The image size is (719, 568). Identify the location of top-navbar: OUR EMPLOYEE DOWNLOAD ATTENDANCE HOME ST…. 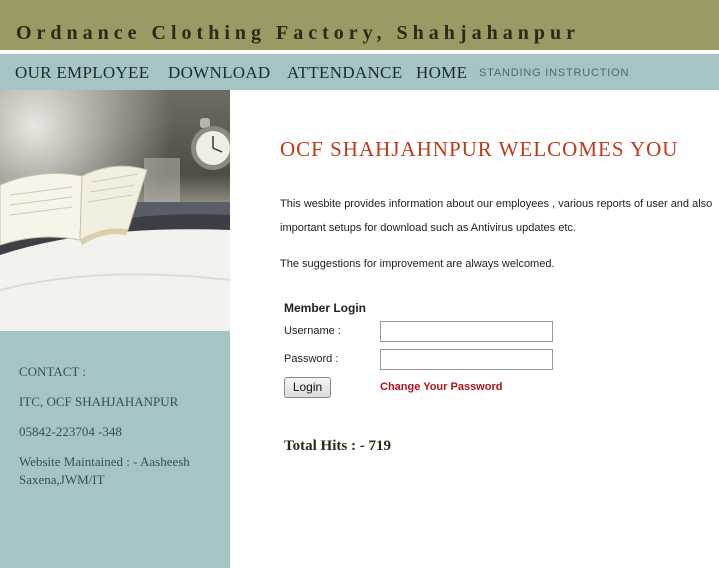
(359, 72).